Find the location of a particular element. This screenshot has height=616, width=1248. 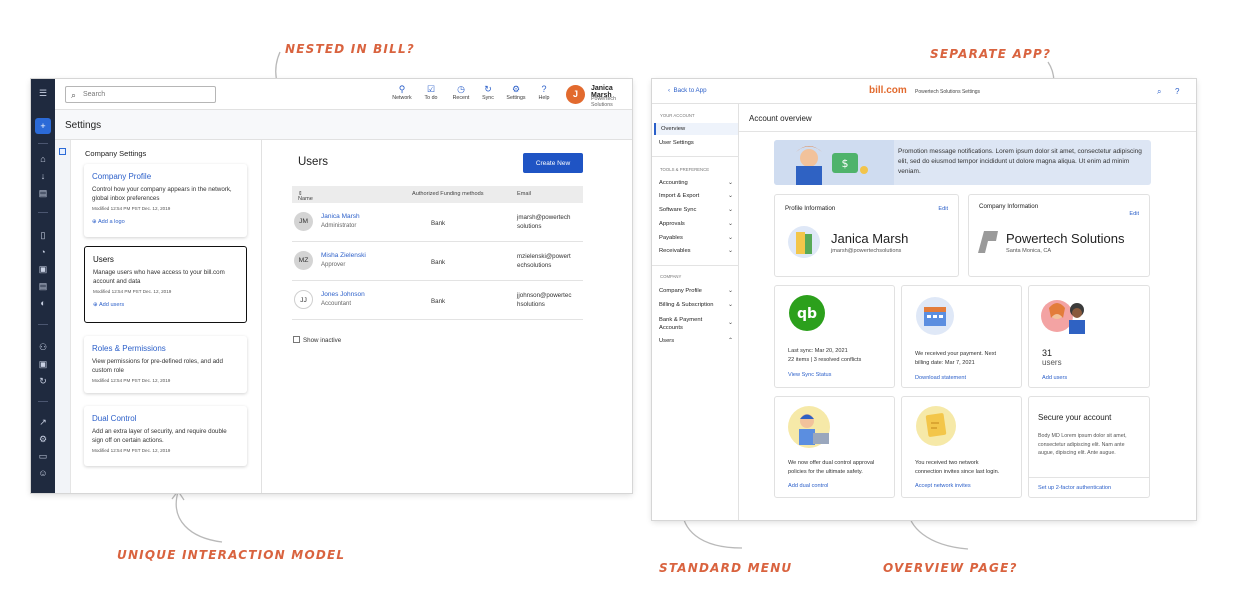

show-inactive-checkbox: Show inactive is located at coordinates (317, 340).